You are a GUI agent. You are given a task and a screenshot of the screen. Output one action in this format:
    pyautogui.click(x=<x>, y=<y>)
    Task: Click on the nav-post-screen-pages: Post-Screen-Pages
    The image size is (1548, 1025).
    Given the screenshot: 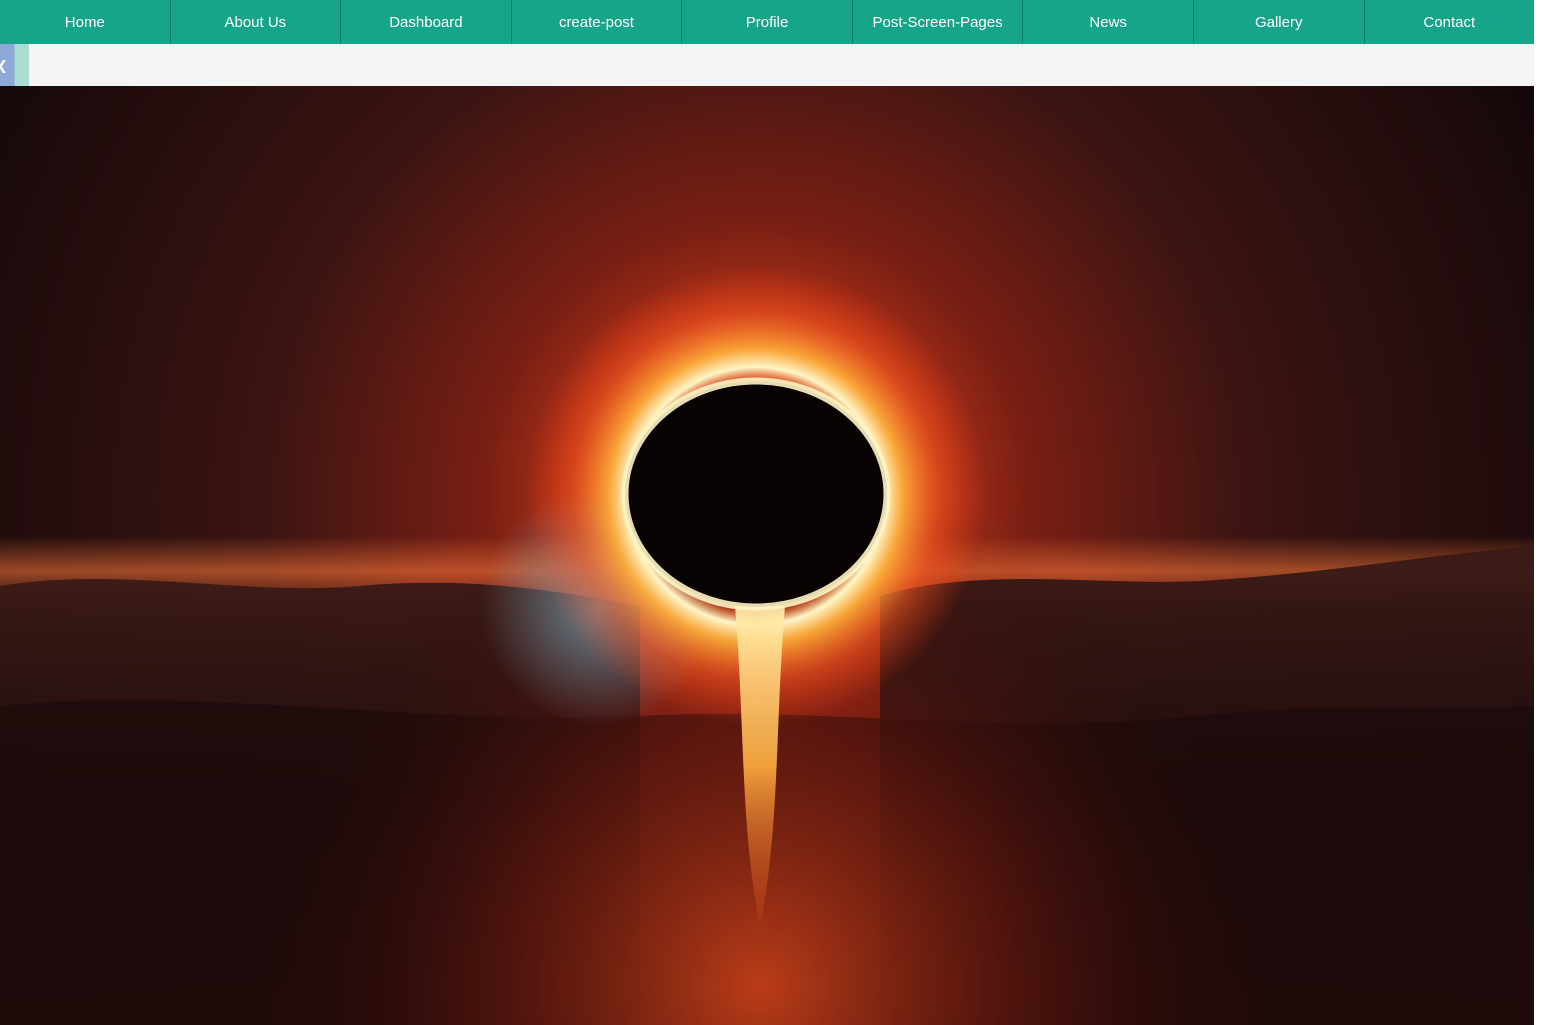 What is the action you would take?
    pyautogui.click(x=938, y=22)
    